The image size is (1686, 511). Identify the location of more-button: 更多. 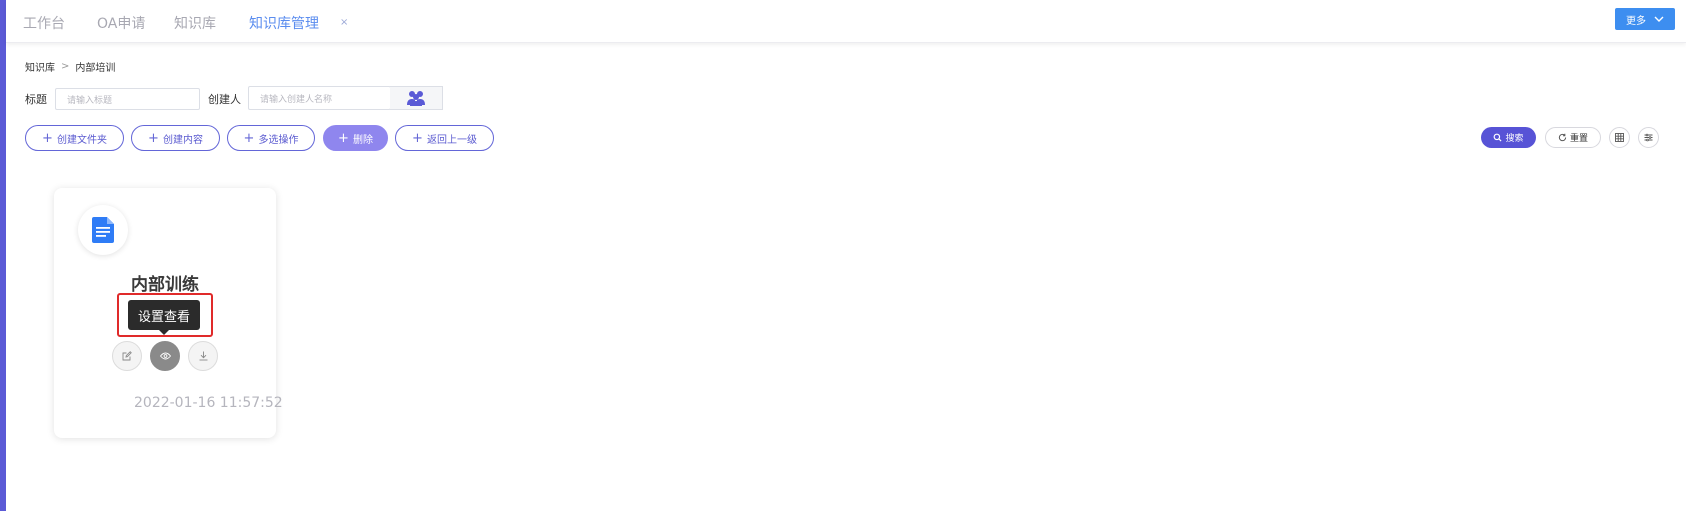
(1645, 19).